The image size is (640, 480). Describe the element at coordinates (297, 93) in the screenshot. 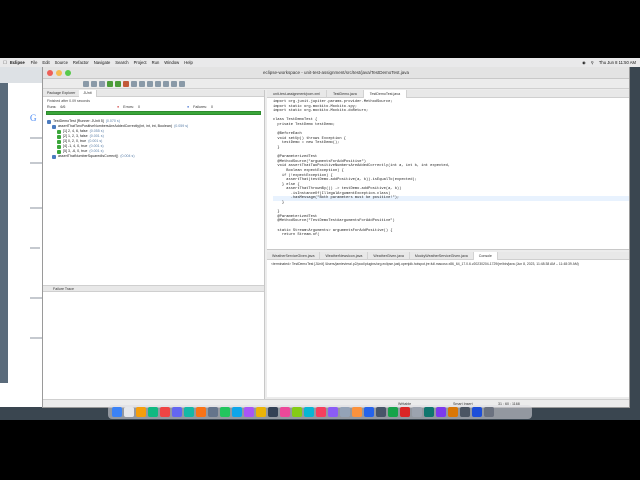

I see `tab-pom-xml: unit-test-assignment/pom.xml` at that location.